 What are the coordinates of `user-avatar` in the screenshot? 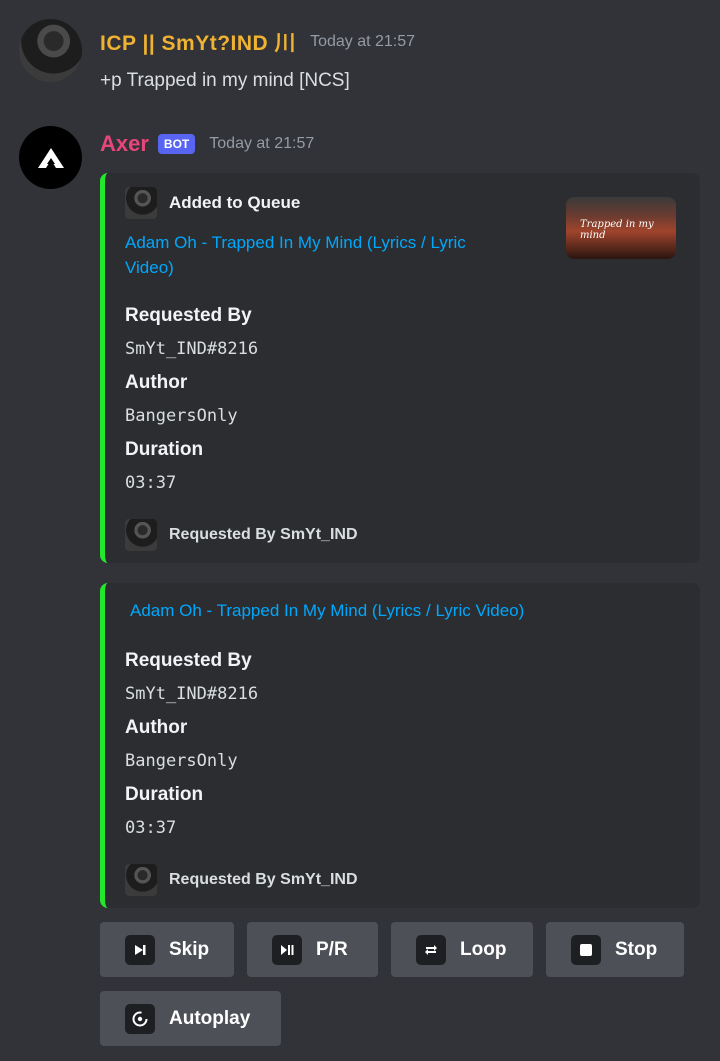 It's located at (50, 50).